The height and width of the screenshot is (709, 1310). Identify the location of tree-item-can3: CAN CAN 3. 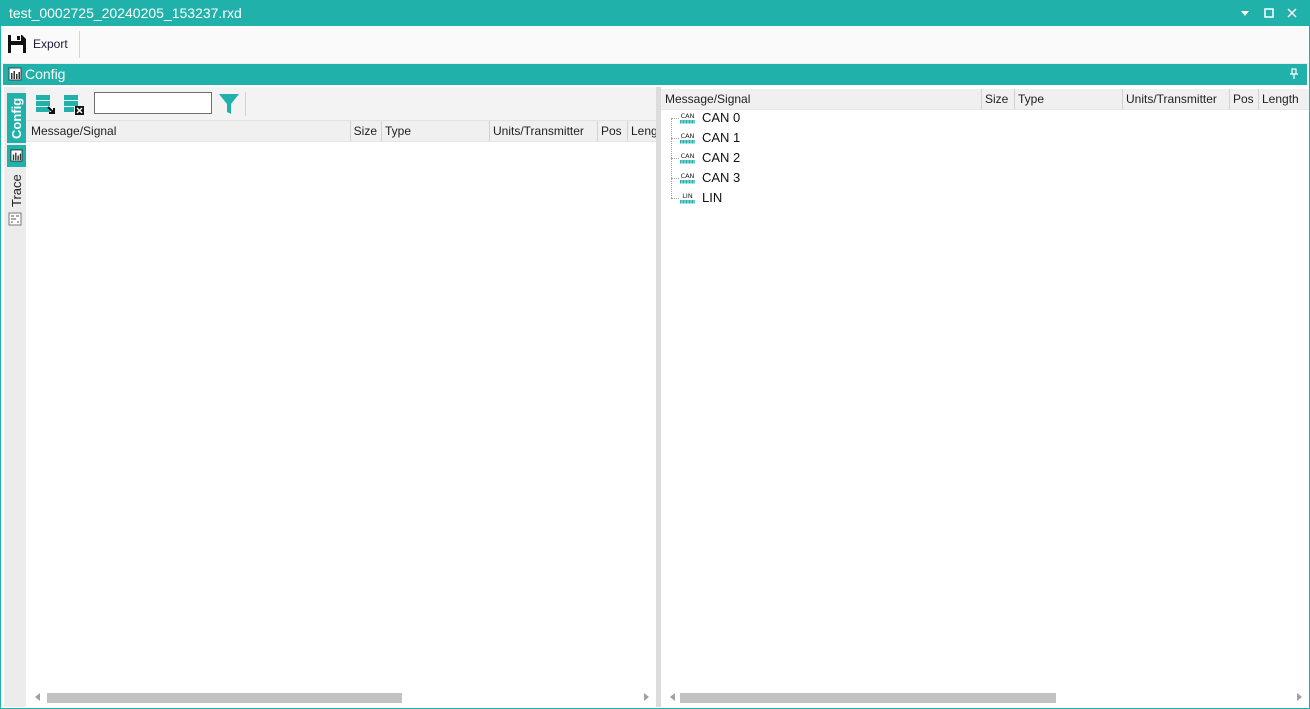
(761, 178).